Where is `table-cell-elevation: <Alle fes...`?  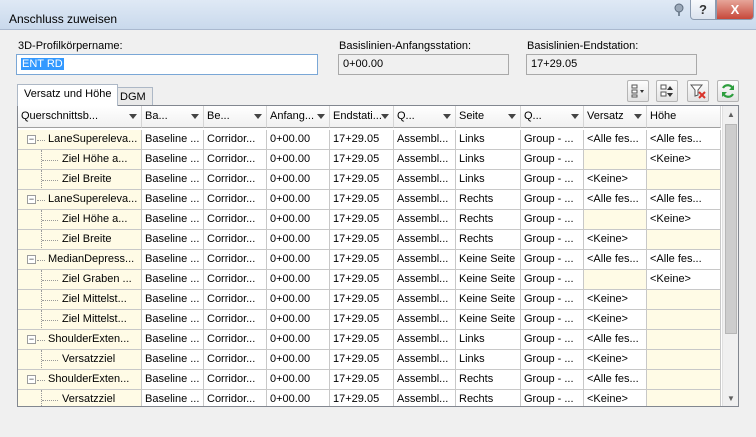
table-cell-elevation: <Alle fes... is located at coordinates (684, 200).